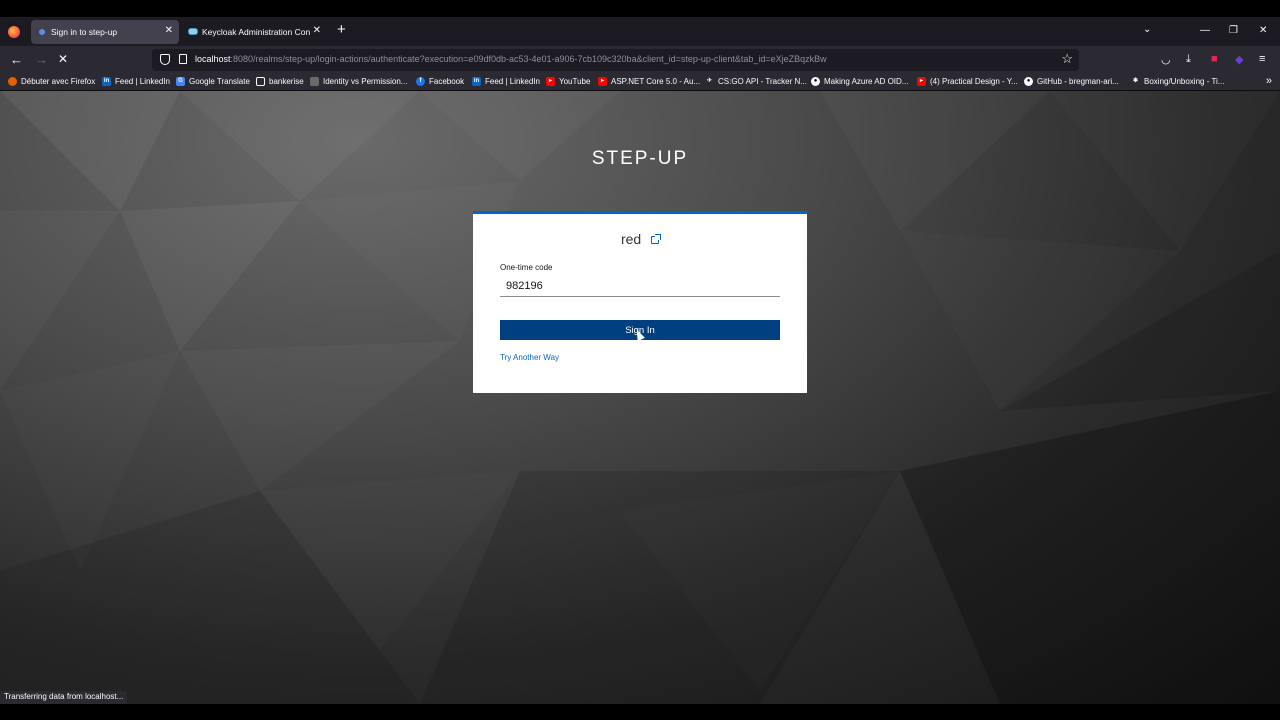 Image resolution: width=1280 pixels, height=720 pixels. What do you see at coordinates (165, 59) in the screenshot?
I see `tracking-protection-icon` at bounding box center [165, 59].